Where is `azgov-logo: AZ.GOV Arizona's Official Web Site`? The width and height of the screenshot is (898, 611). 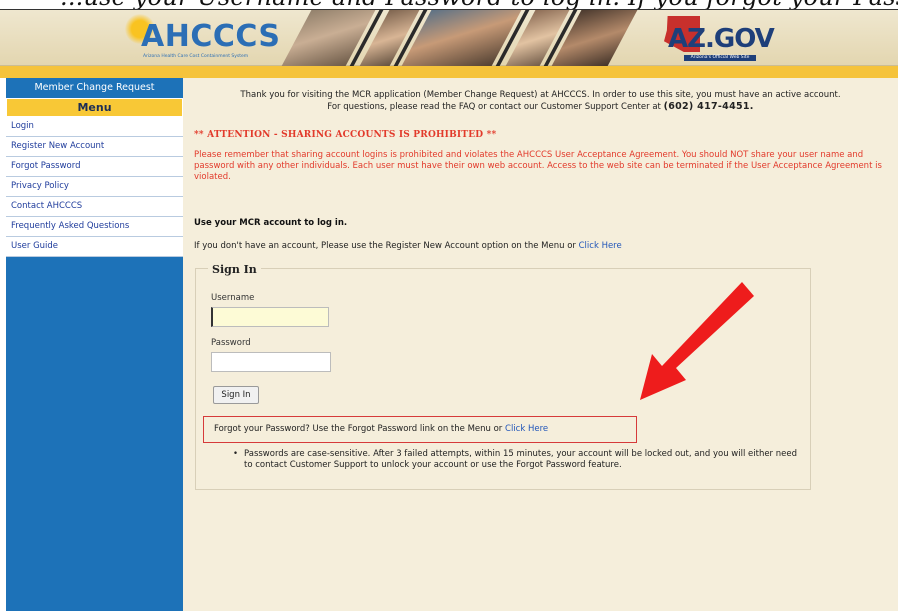 azgov-logo: AZ.GOV Arizona's Official Web Site is located at coordinates (717, 38).